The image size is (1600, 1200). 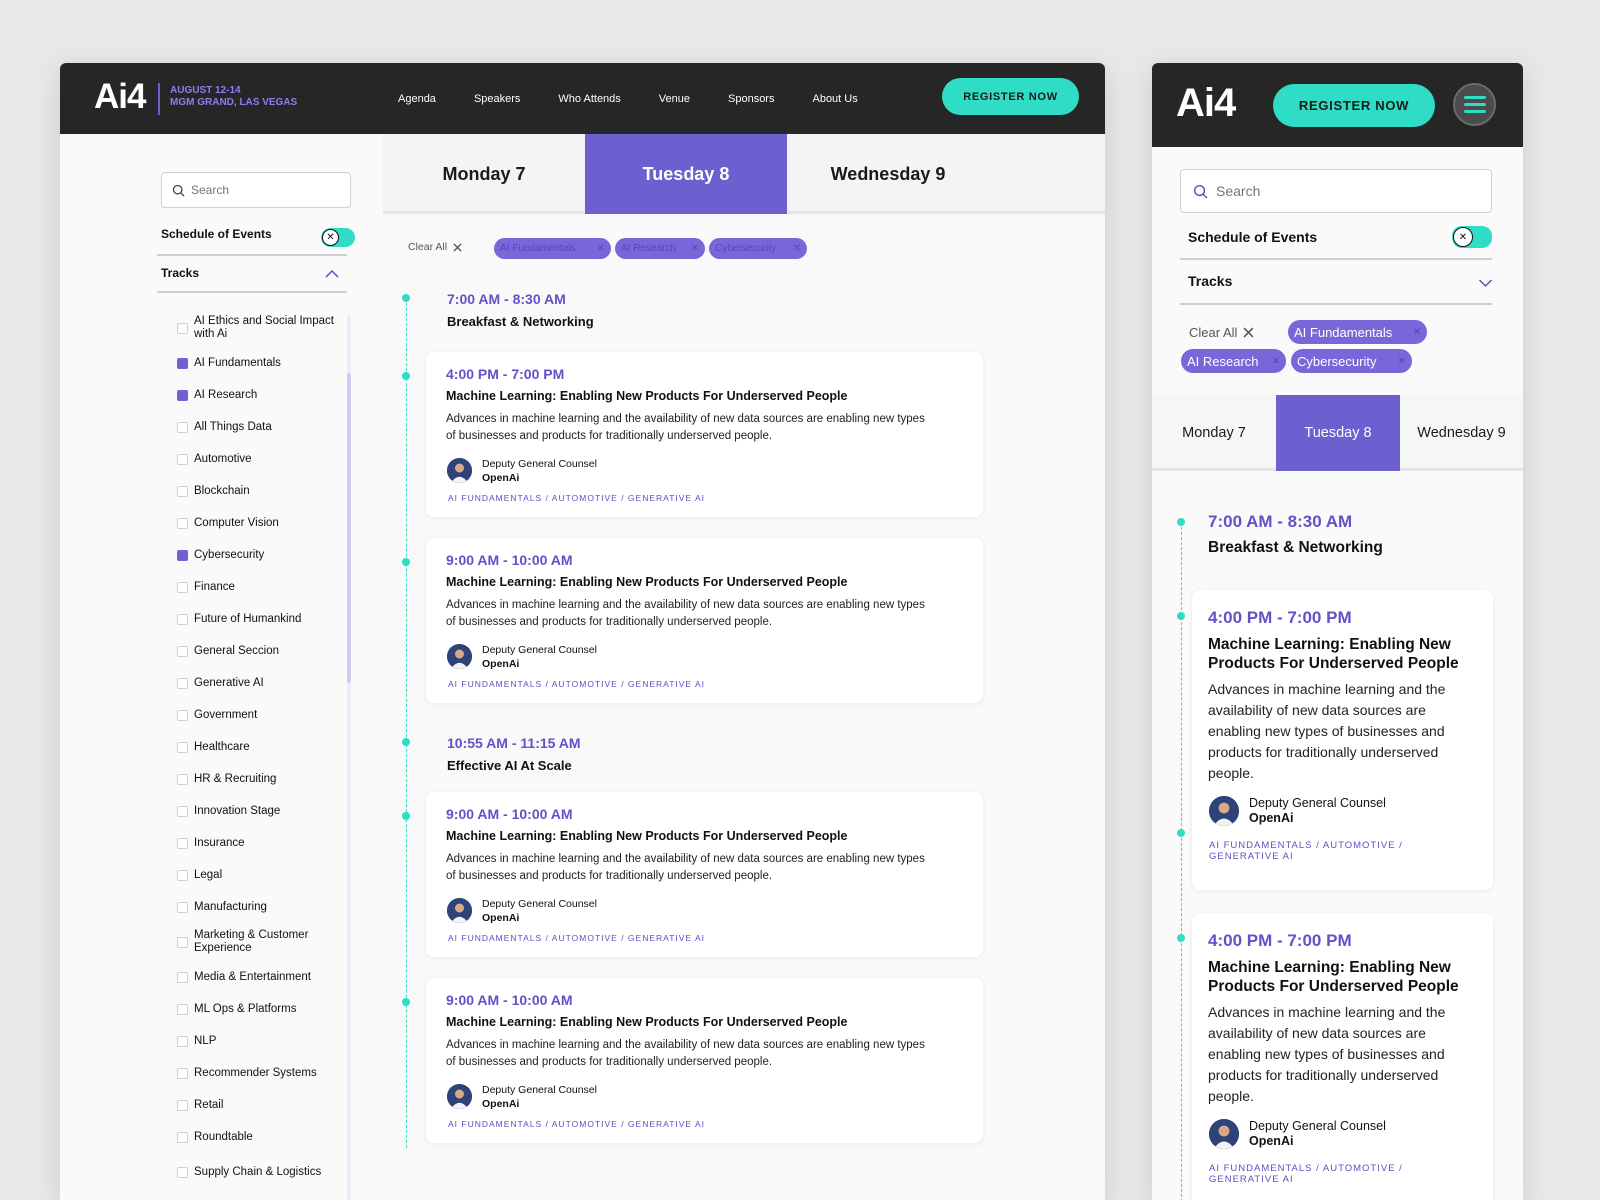 I want to click on track-item: HR & Recruiting, so click(x=259, y=779).